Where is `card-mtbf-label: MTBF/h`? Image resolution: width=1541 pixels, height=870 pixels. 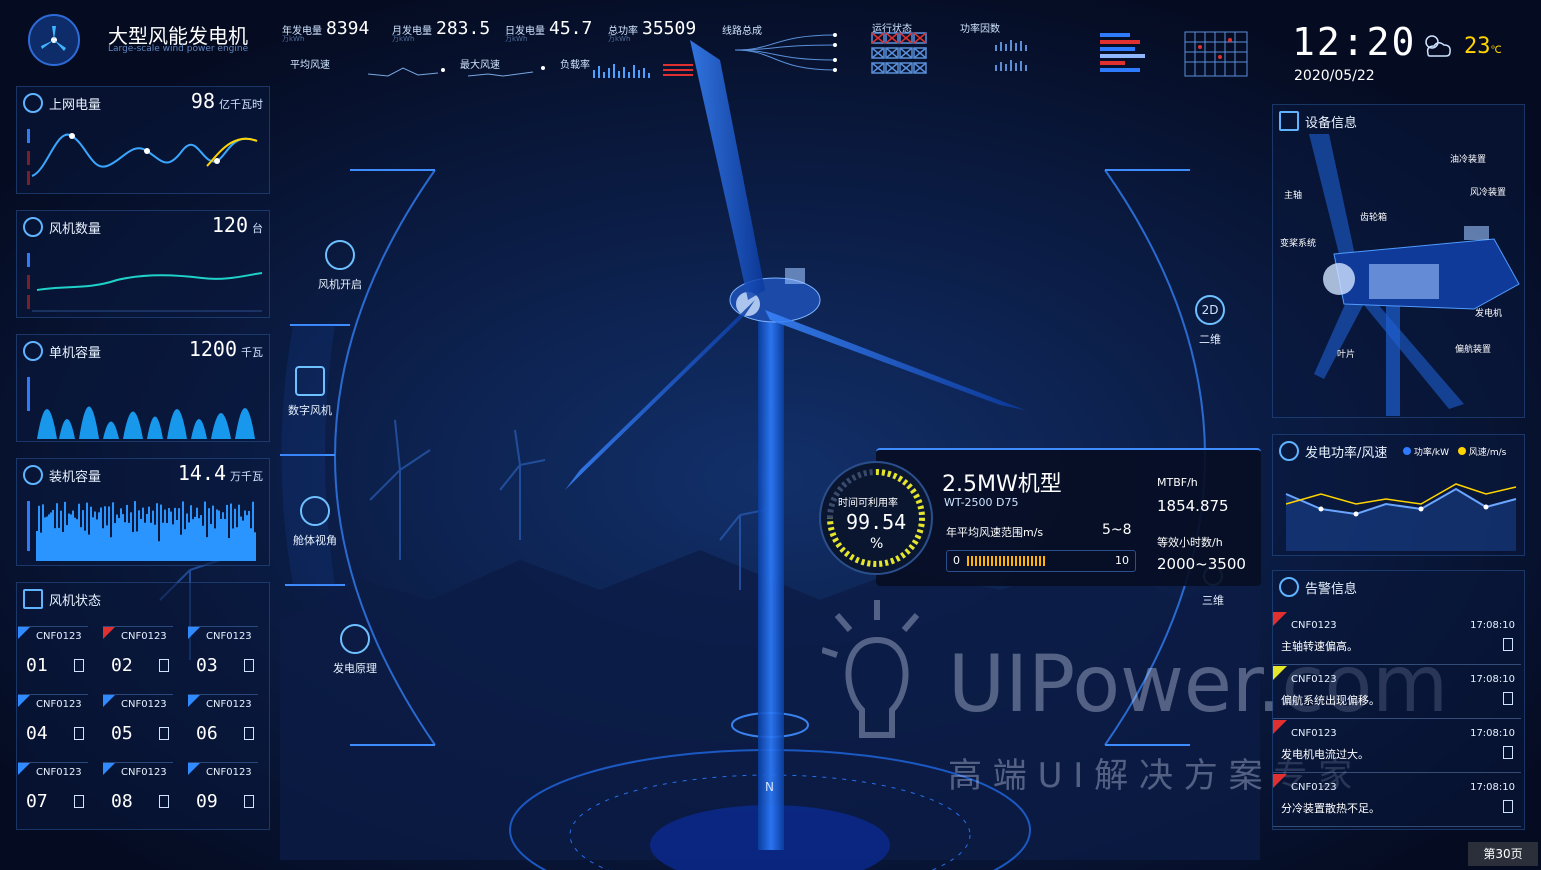 card-mtbf-label: MTBF/h is located at coordinates (1177, 482).